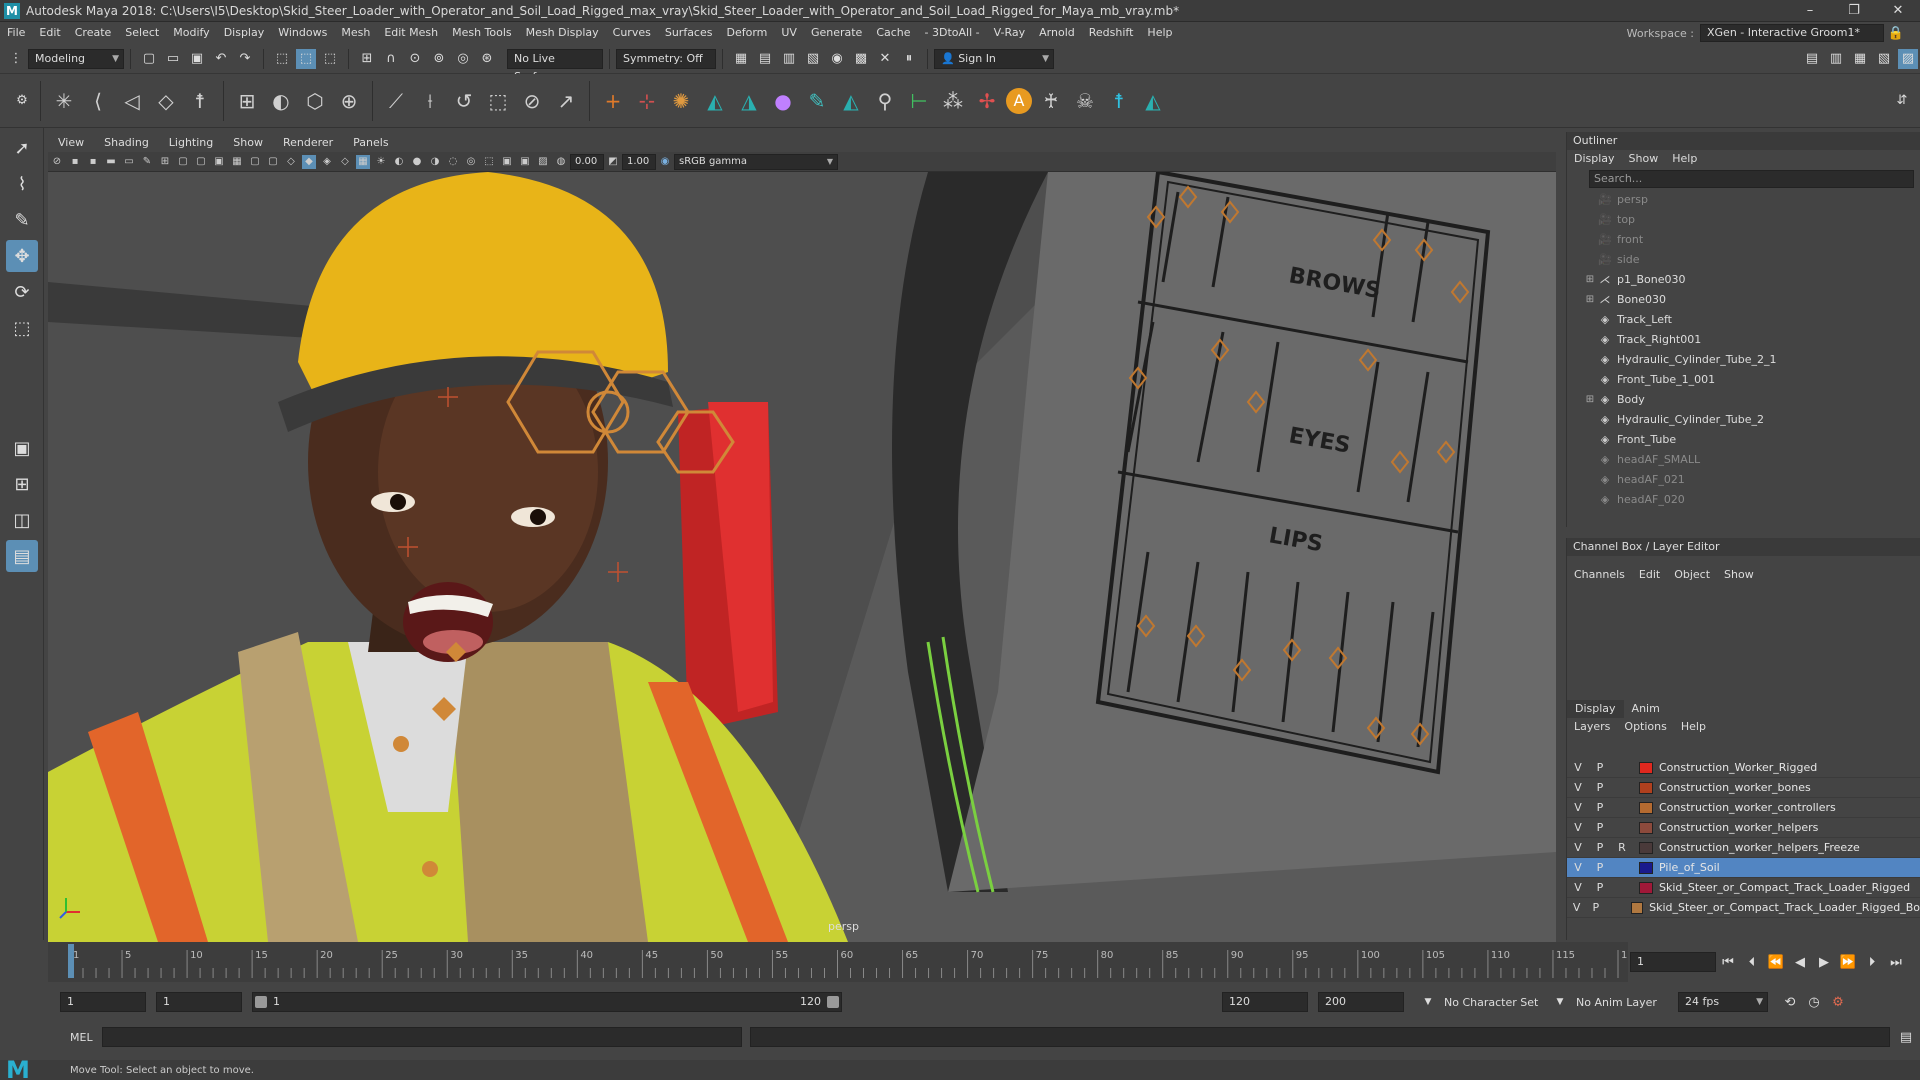  I want to click on range-handle-right, so click(833, 1002).